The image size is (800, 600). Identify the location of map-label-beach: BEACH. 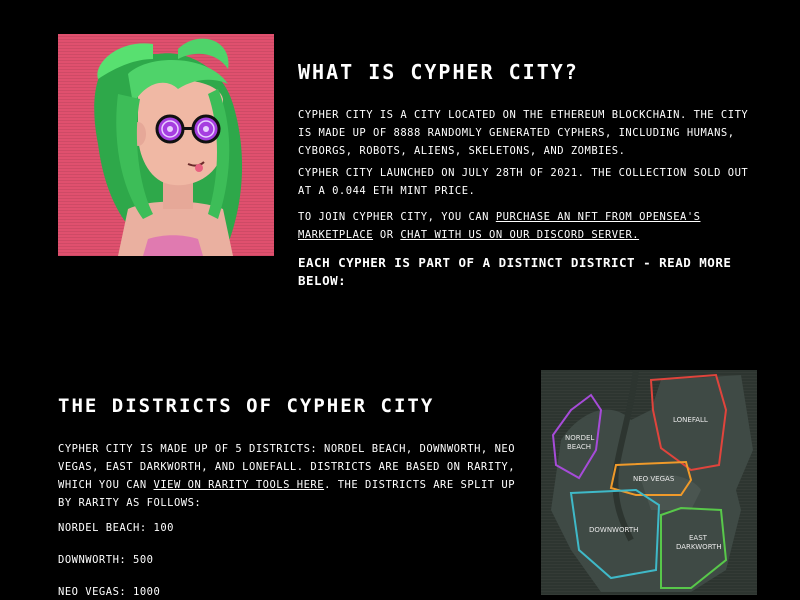
(579, 447).